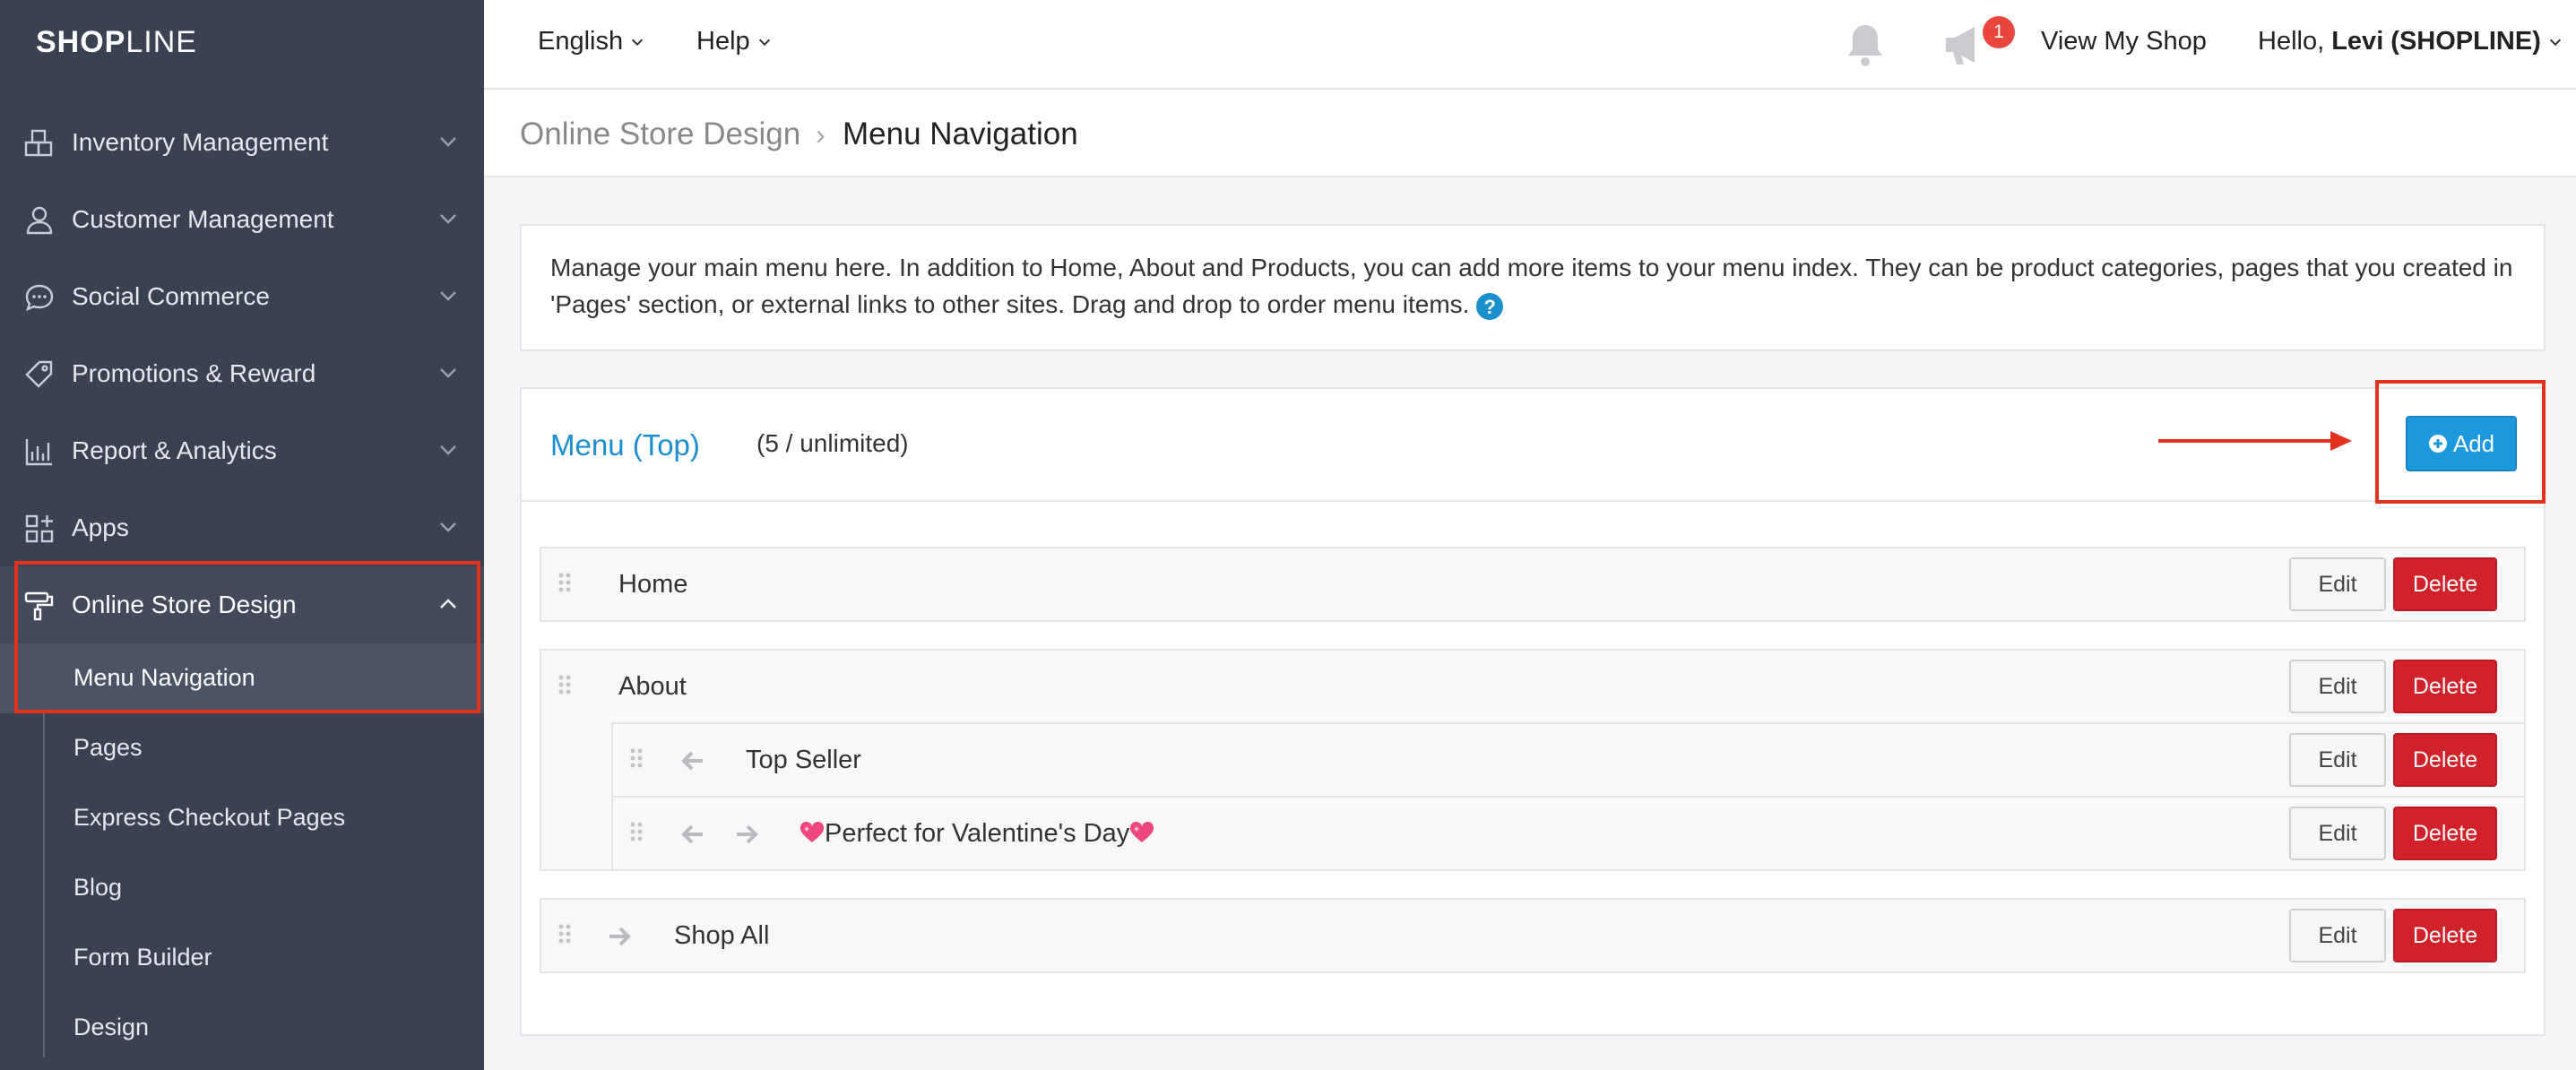 This screenshot has height=1070, width=2576. Describe the element at coordinates (1568, 834) in the screenshot. I see `menu-subitem-row: Perfect for Valentine's Day Edit Delete` at that location.